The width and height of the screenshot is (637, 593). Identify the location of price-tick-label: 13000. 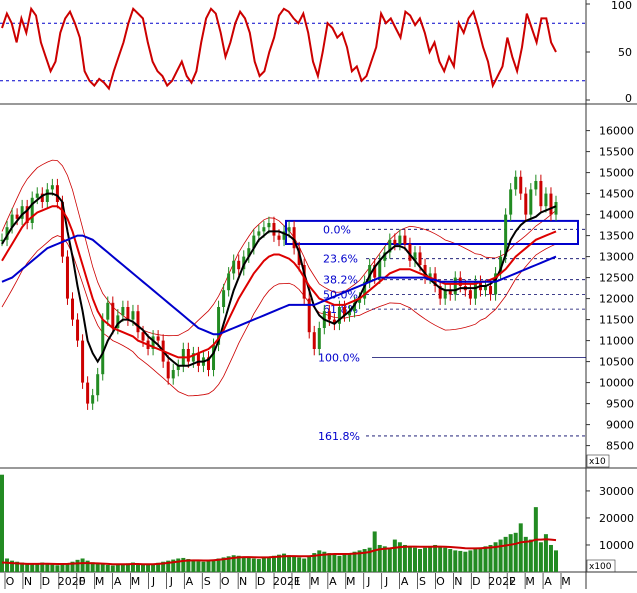
(616, 257).